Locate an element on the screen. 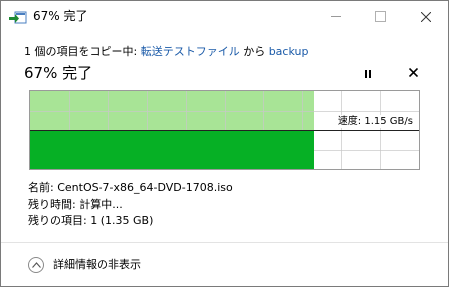 The width and height of the screenshot is (449, 287). stop-icon is located at coordinates (413, 72).